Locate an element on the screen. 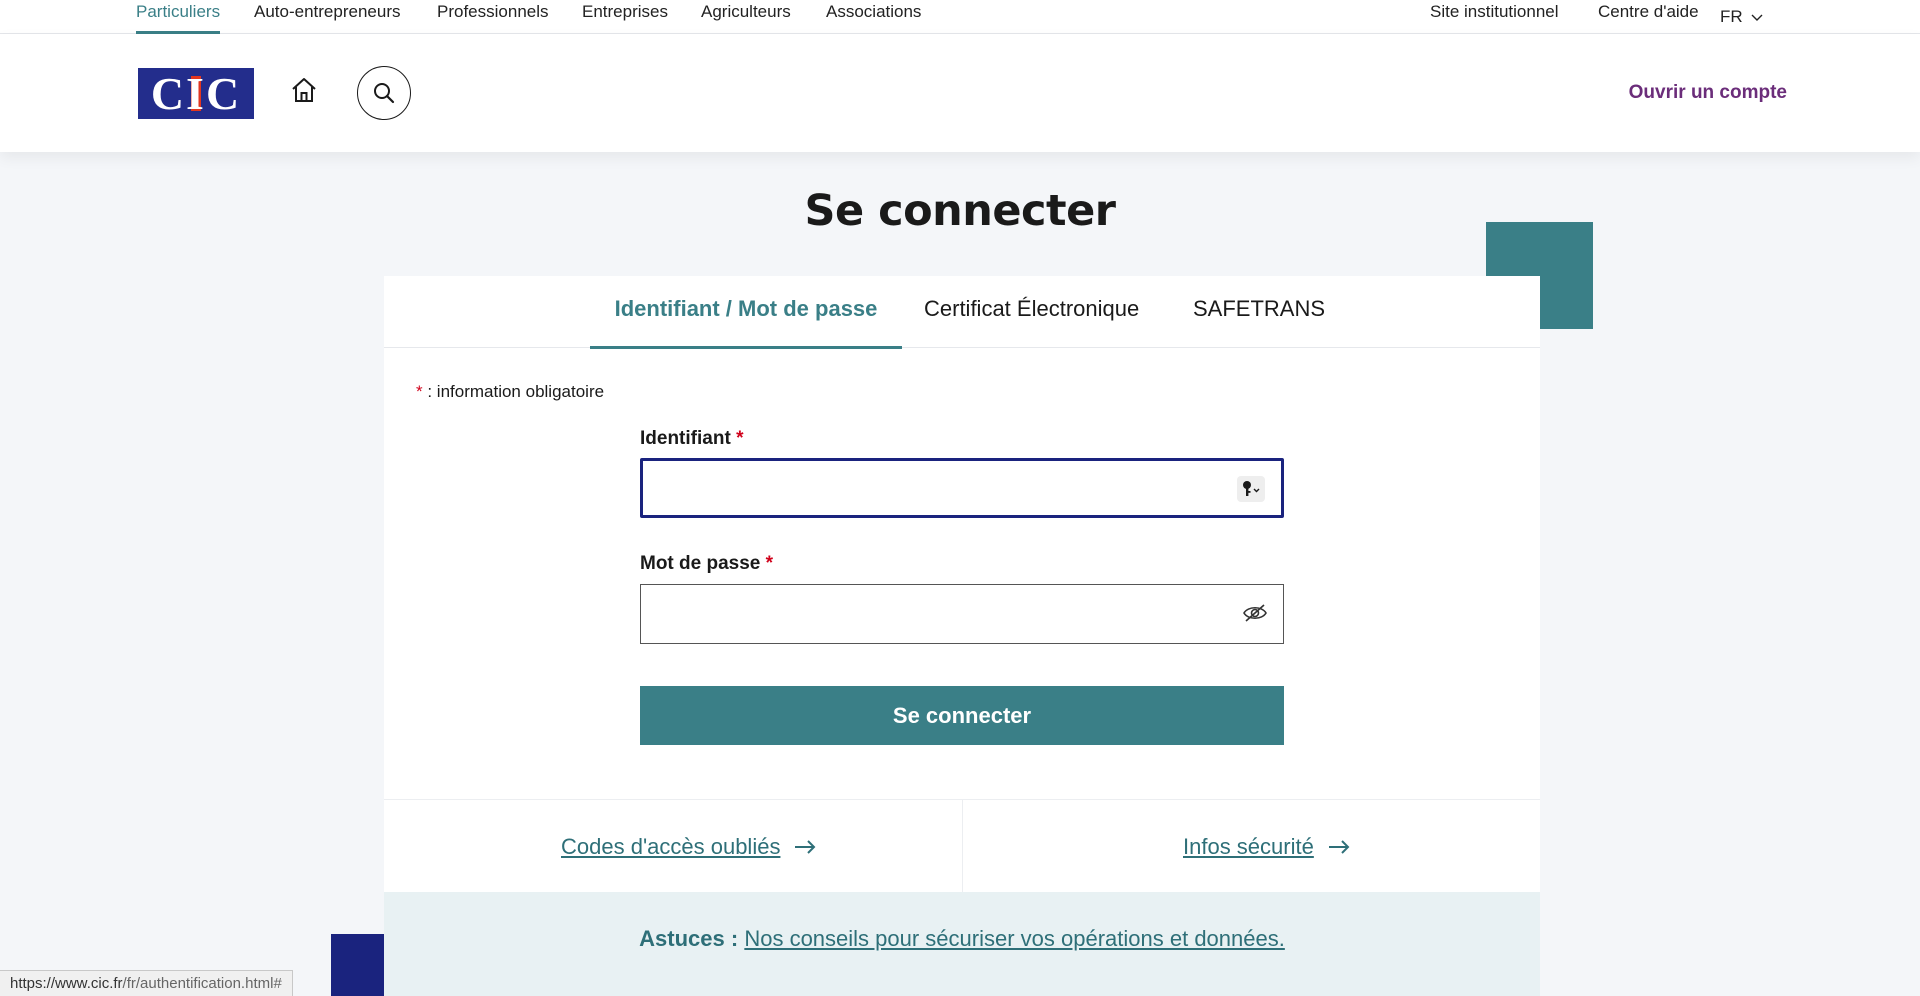  toggle-password-visibility is located at coordinates (1255, 613).